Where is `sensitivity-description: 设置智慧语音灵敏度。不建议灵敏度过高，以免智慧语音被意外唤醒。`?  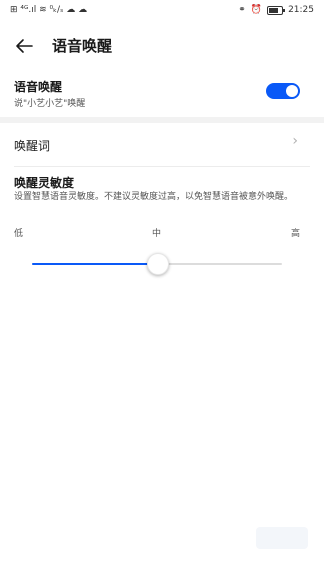 sensitivity-description: 设置智慧语音灵敏度。不建议灵敏度过高，以免智慧语音被意外唤醒。 is located at coordinates (154, 197).